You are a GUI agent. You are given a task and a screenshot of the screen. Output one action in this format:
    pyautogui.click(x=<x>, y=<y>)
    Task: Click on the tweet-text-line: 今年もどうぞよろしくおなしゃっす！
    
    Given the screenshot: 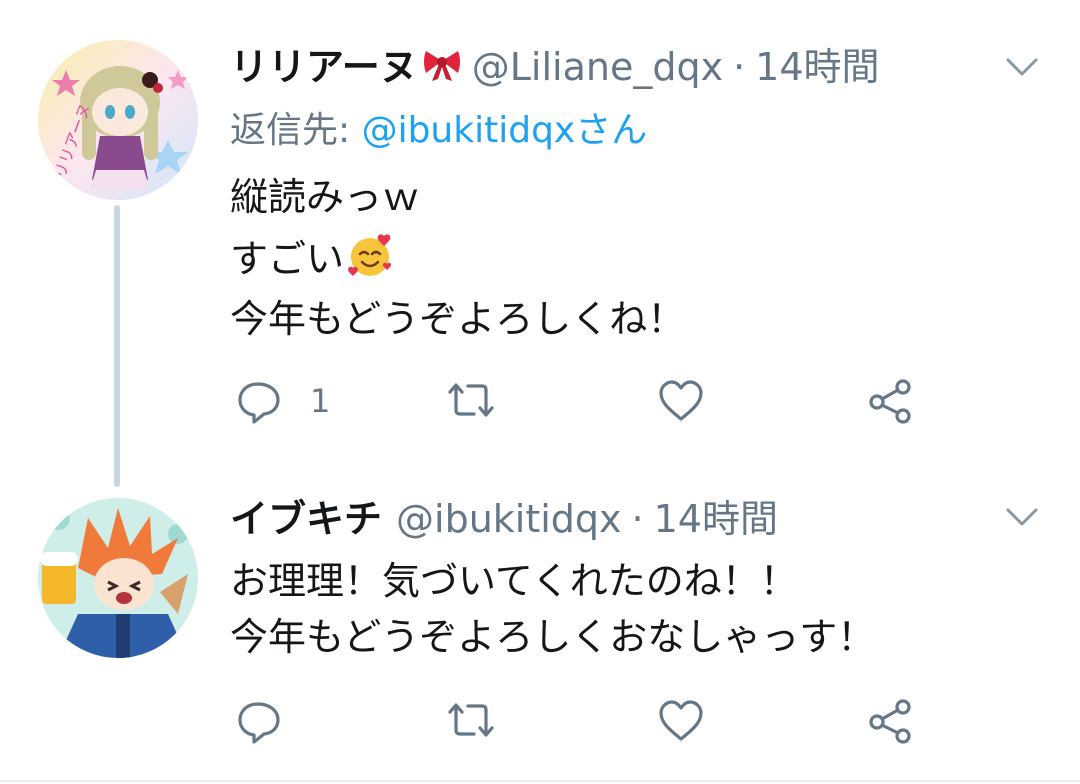 What is the action you would take?
    pyautogui.click(x=553, y=637)
    